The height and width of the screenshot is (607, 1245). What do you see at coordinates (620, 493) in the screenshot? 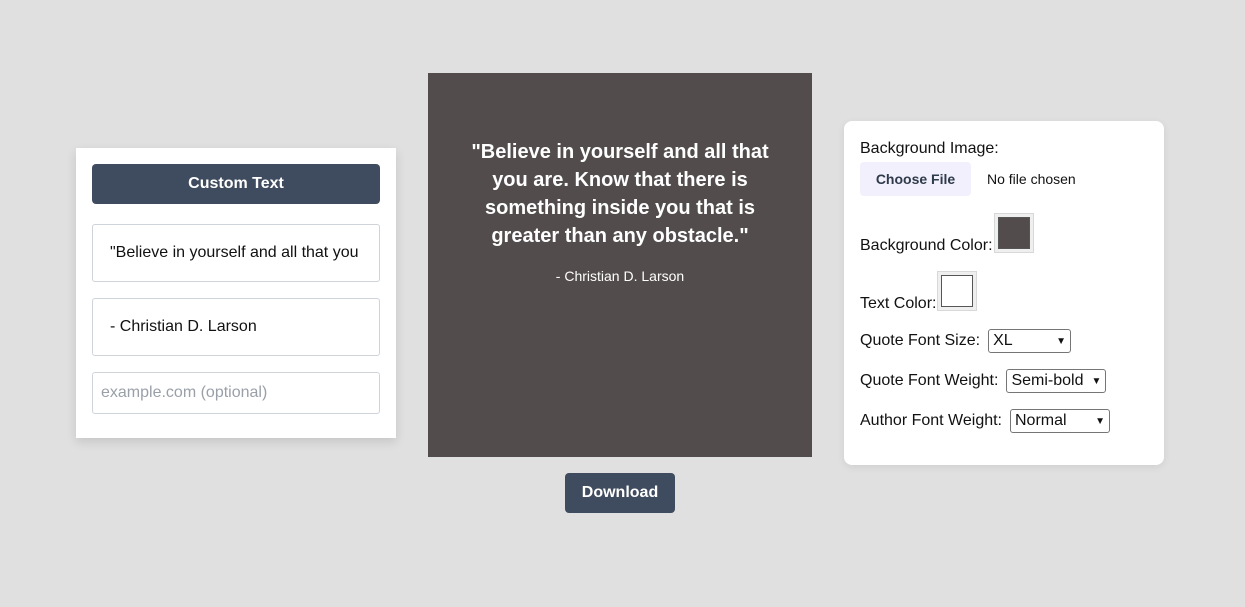
I see `download-button: Download` at bounding box center [620, 493].